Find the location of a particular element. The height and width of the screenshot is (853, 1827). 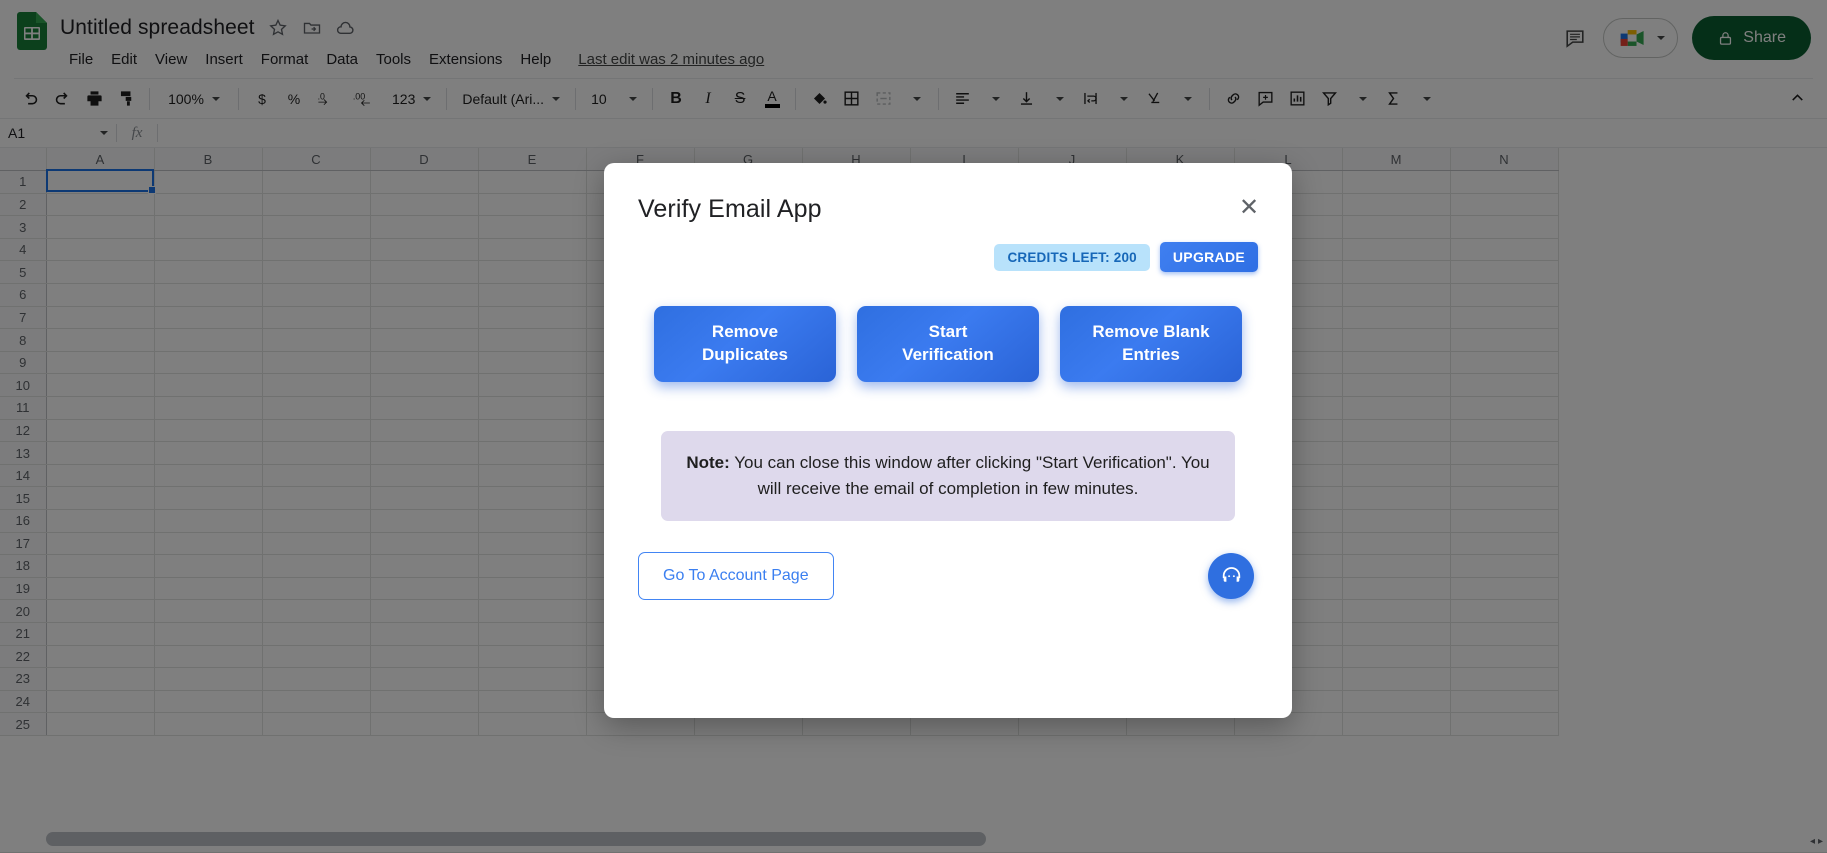

start-verification-label-line2: Verification is located at coordinates (948, 354).